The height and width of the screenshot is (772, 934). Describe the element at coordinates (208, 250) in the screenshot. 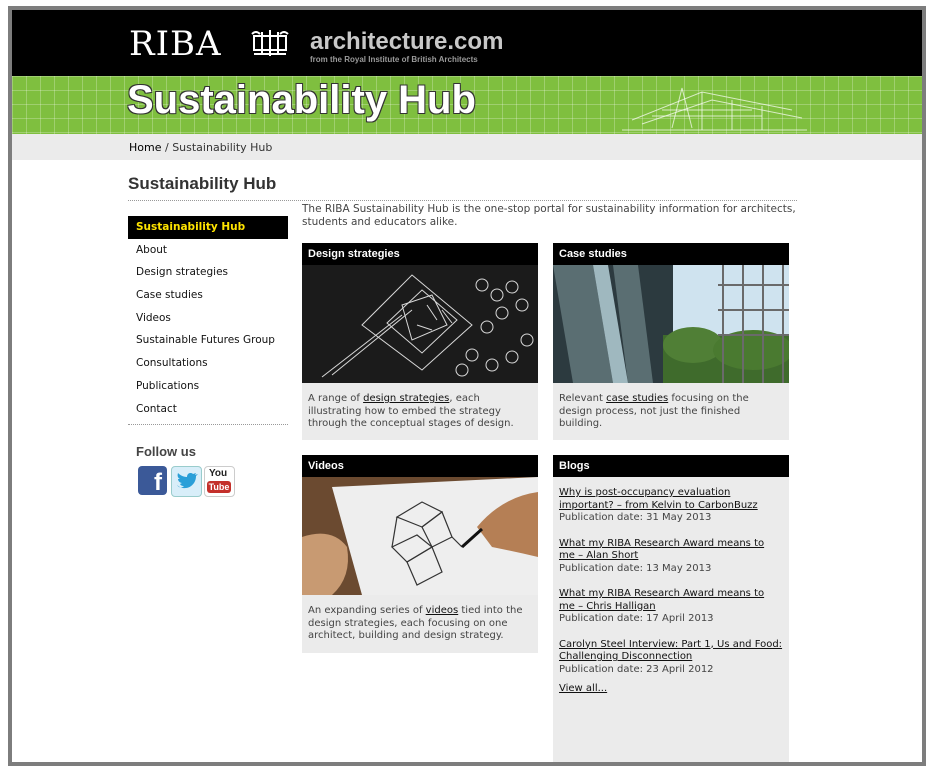

I see `sidebar-item-about: About` at that location.